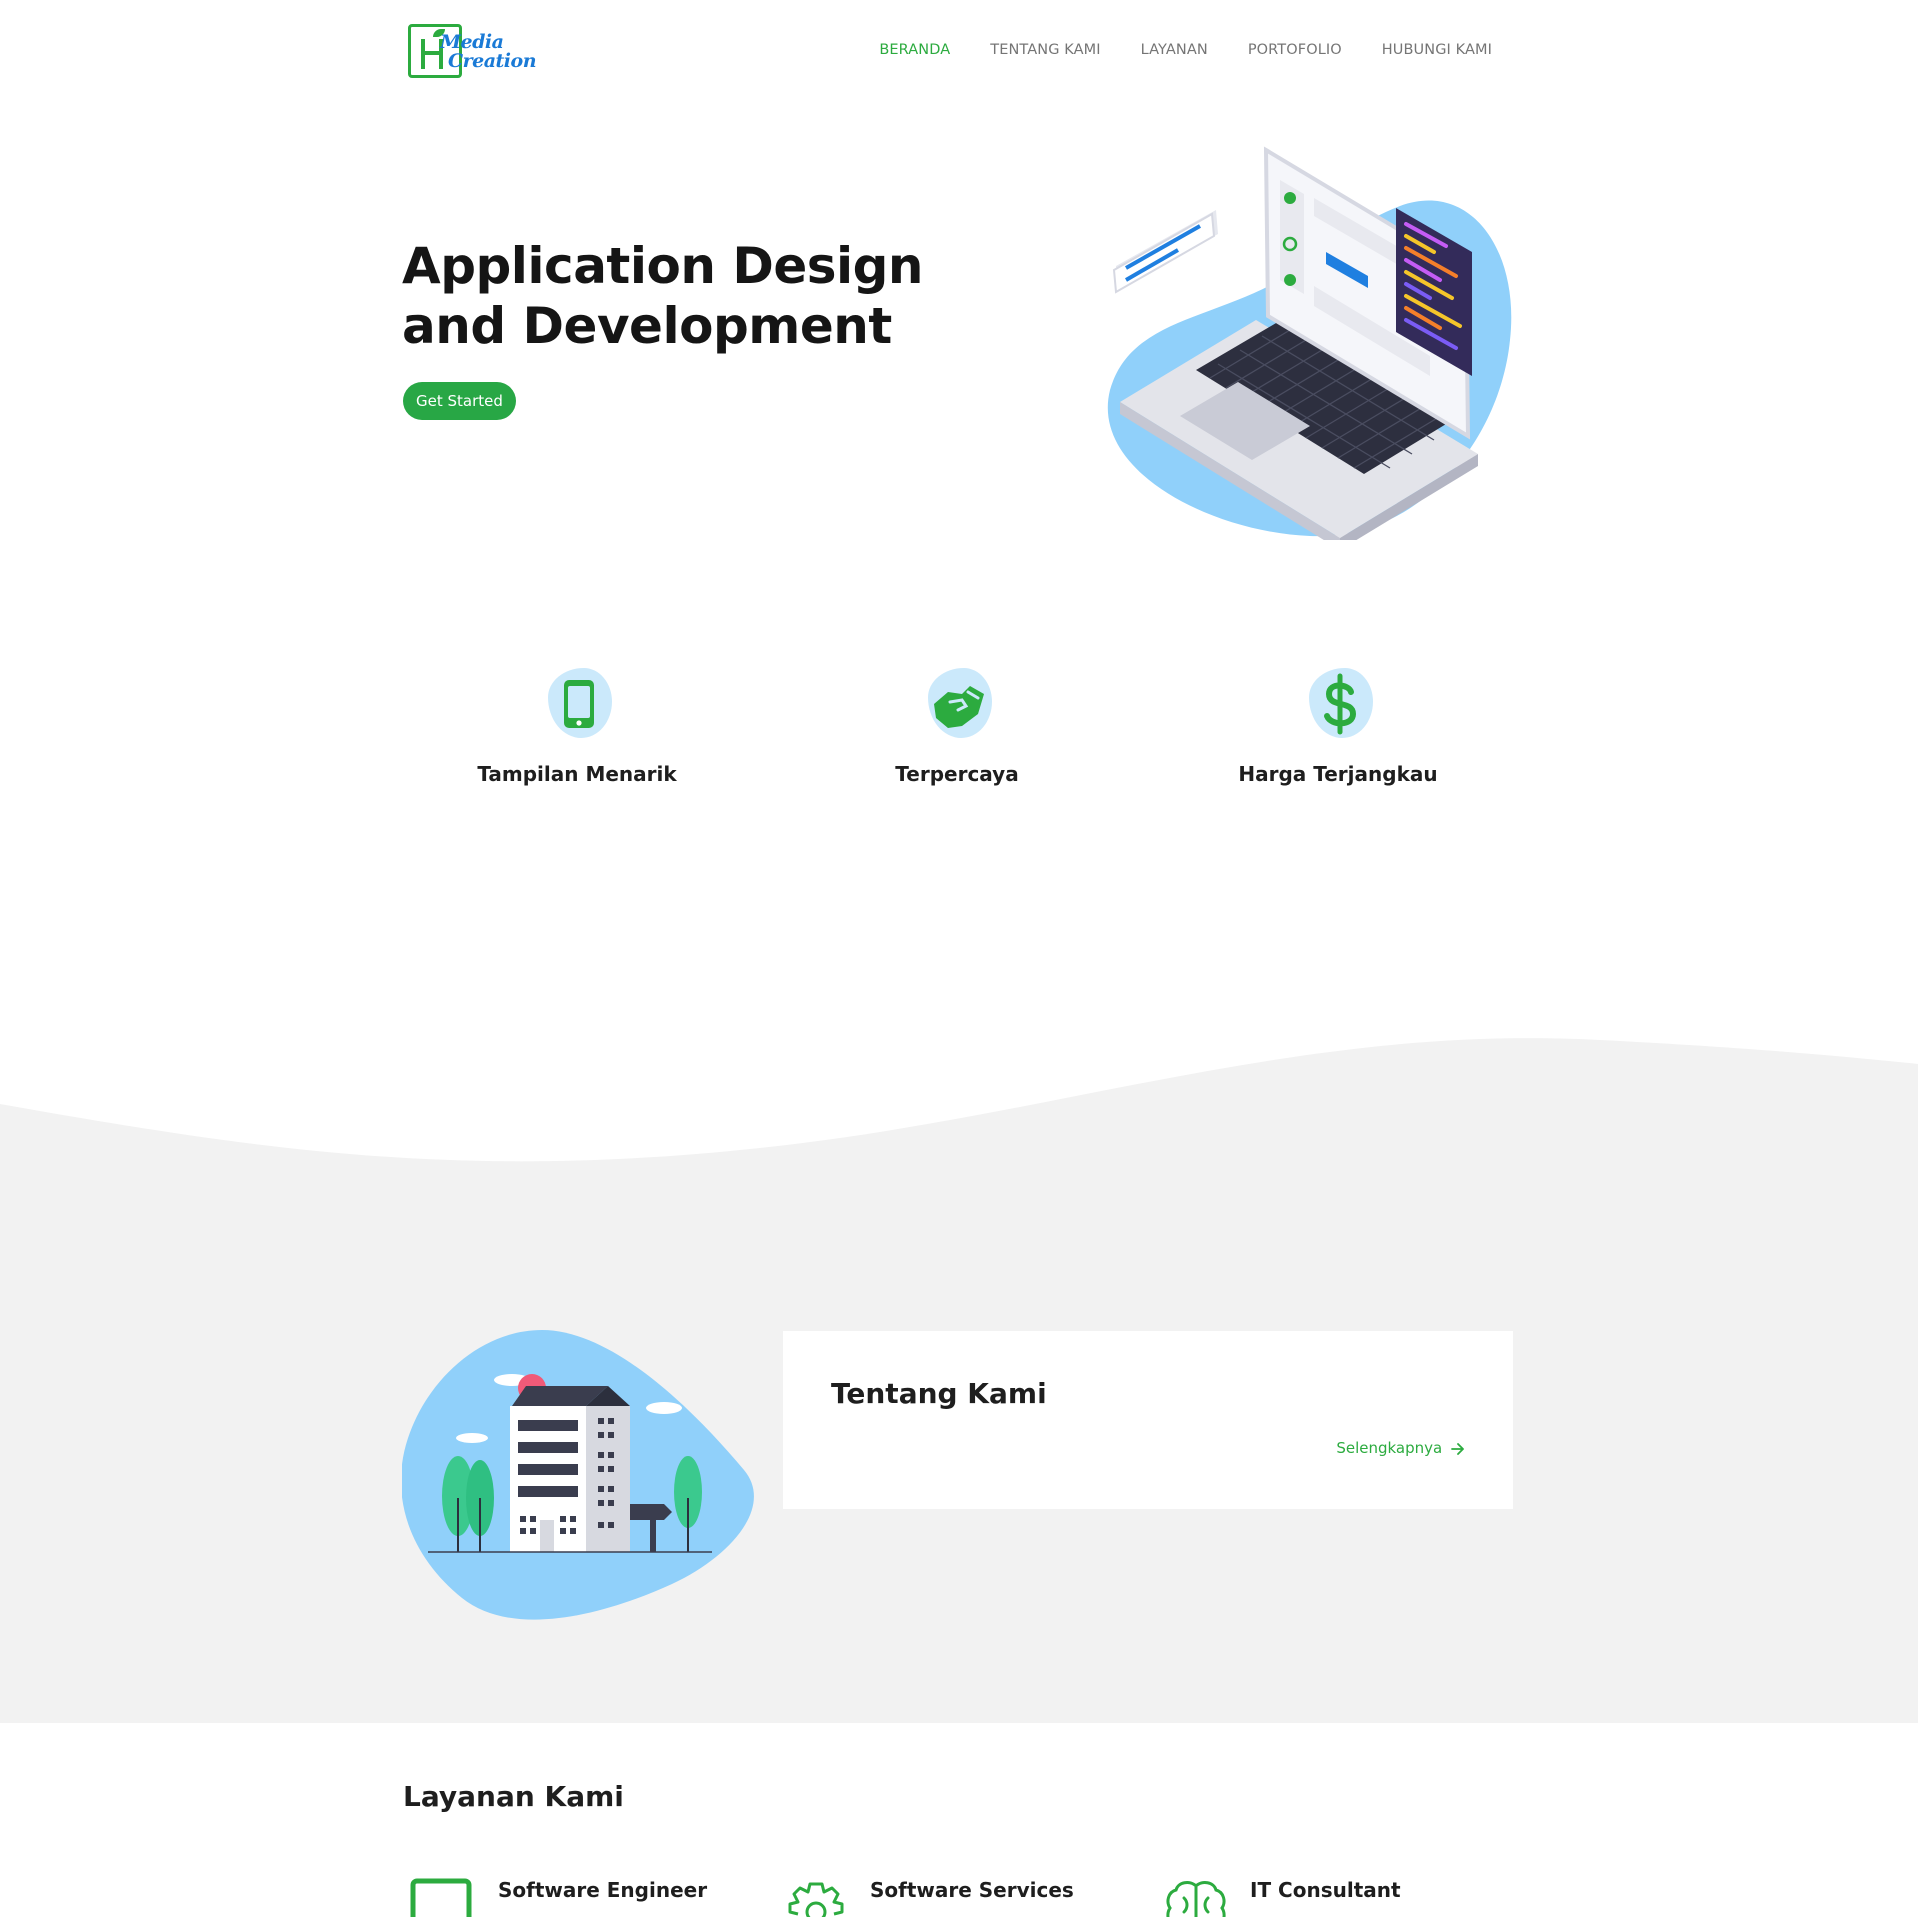  What do you see at coordinates (959, 1134) in the screenshot?
I see `section-wave-divider` at bounding box center [959, 1134].